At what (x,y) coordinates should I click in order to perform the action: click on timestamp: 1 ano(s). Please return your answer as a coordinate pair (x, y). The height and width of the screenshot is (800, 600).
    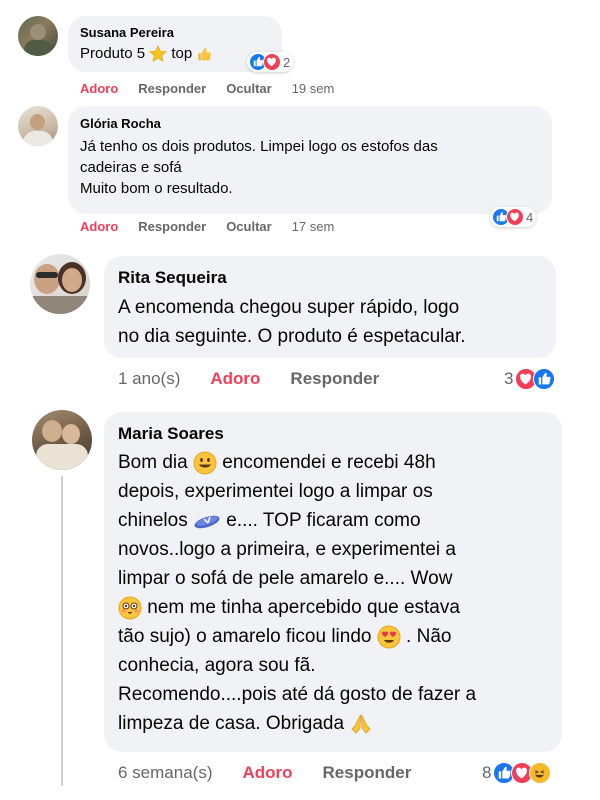
    Looking at the image, I should click on (149, 379).